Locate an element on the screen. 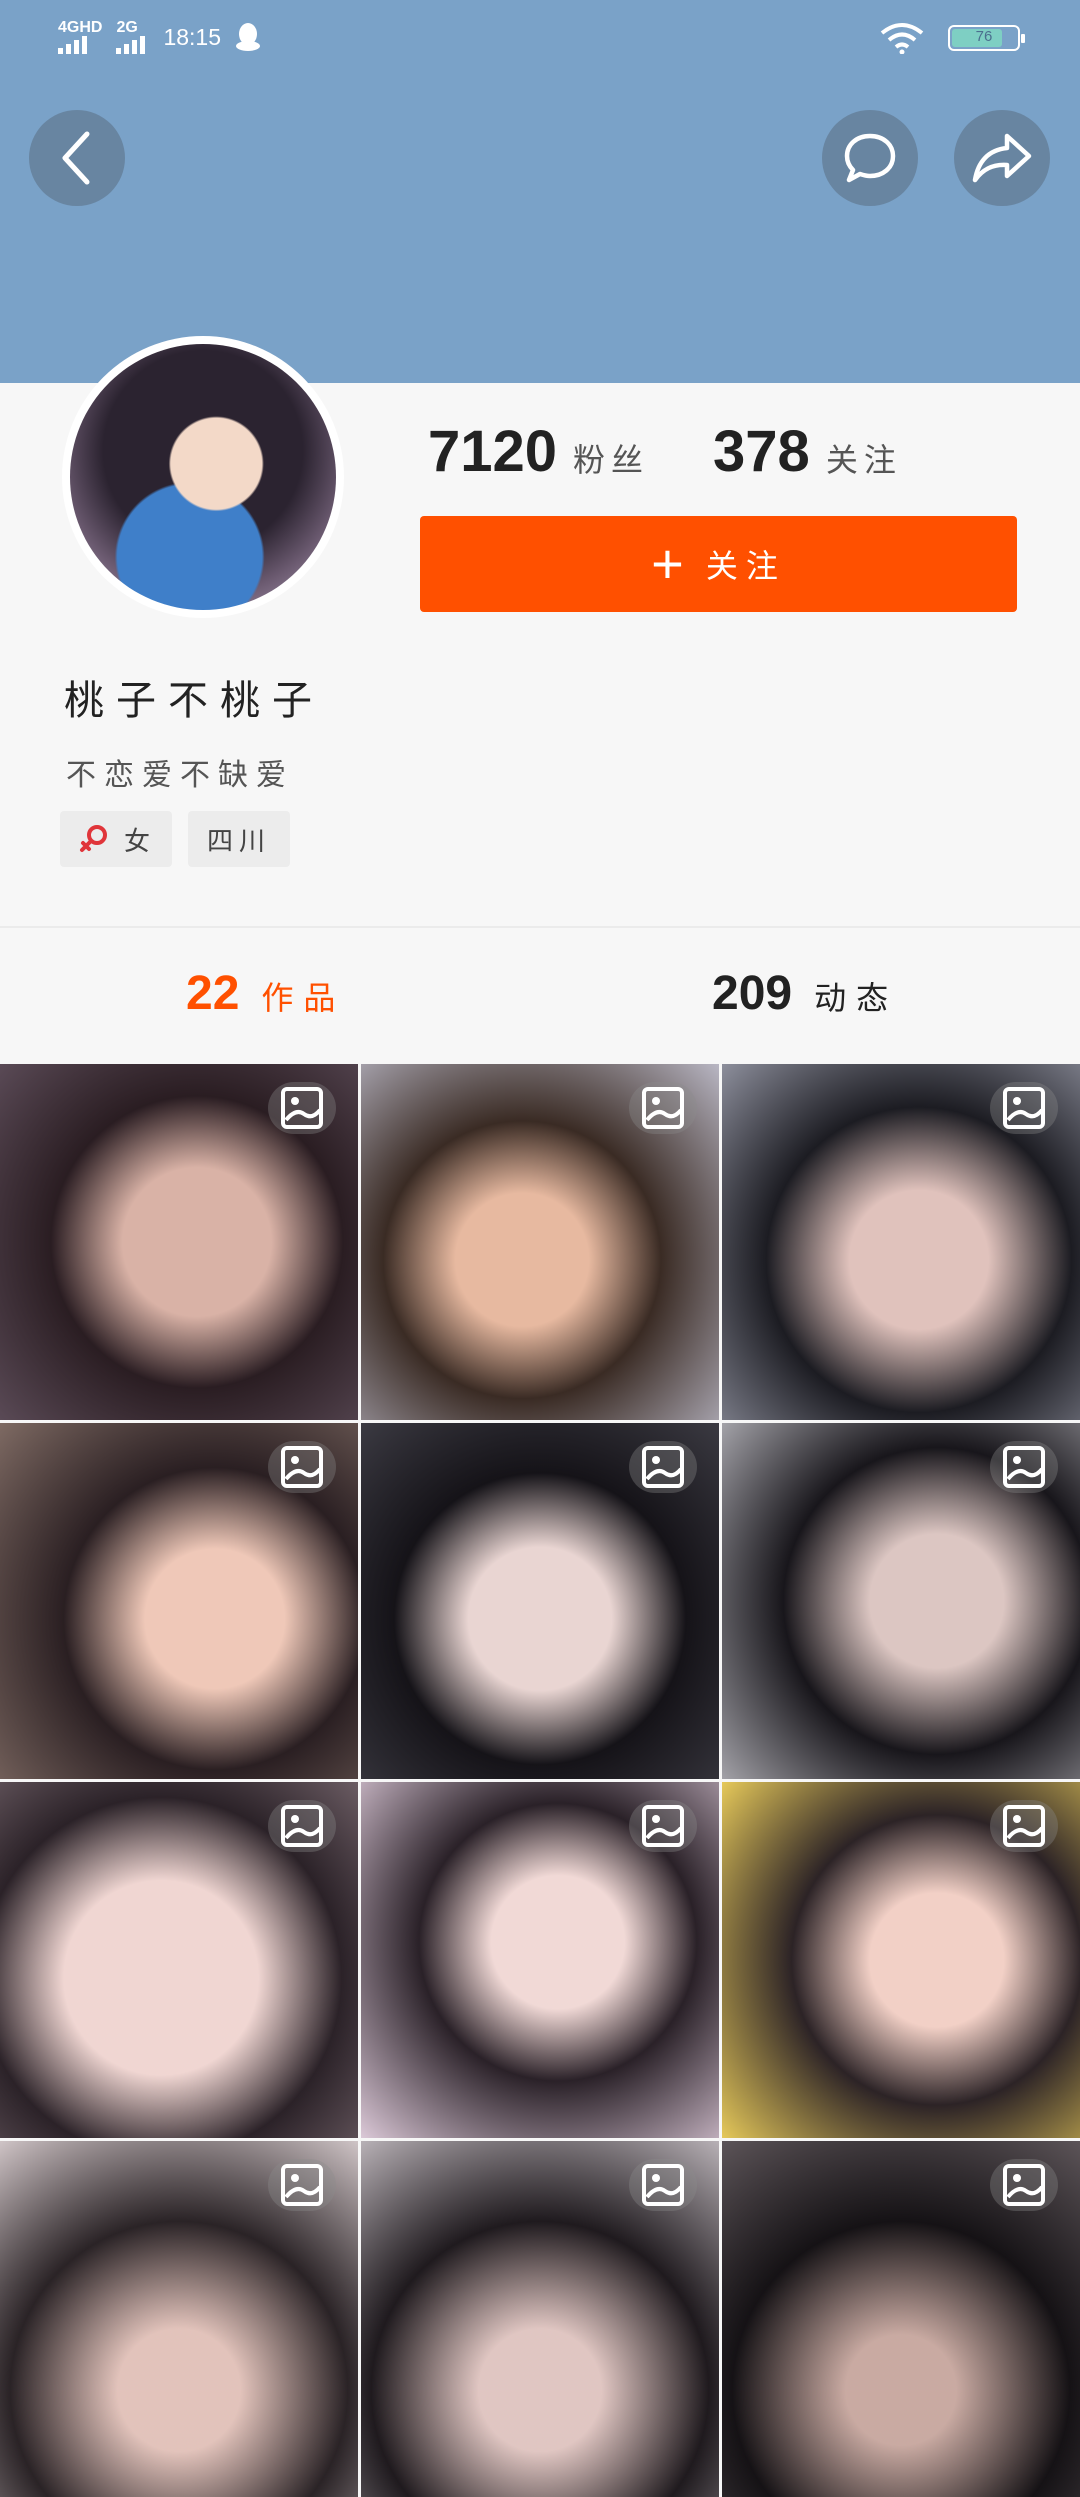 This screenshot has height=2497, width=1080. divider is located at coordinates (540, 927).